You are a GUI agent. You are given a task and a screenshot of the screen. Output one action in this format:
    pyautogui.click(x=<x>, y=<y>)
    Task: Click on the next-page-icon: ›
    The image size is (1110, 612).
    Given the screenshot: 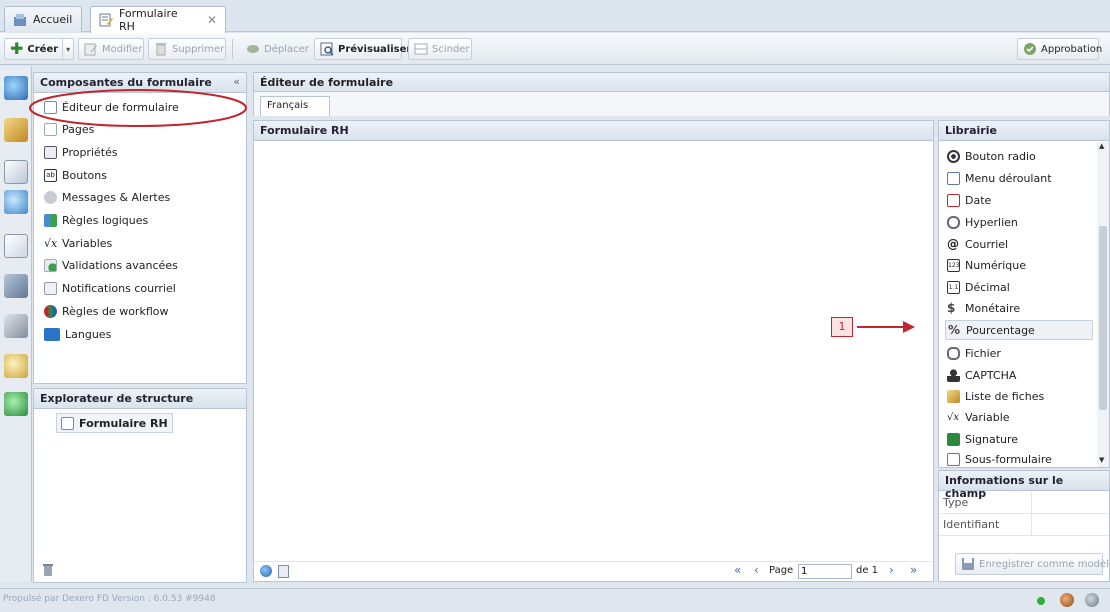 What is the action you would take?
    pyautogui.click(x=891, y=570)
    